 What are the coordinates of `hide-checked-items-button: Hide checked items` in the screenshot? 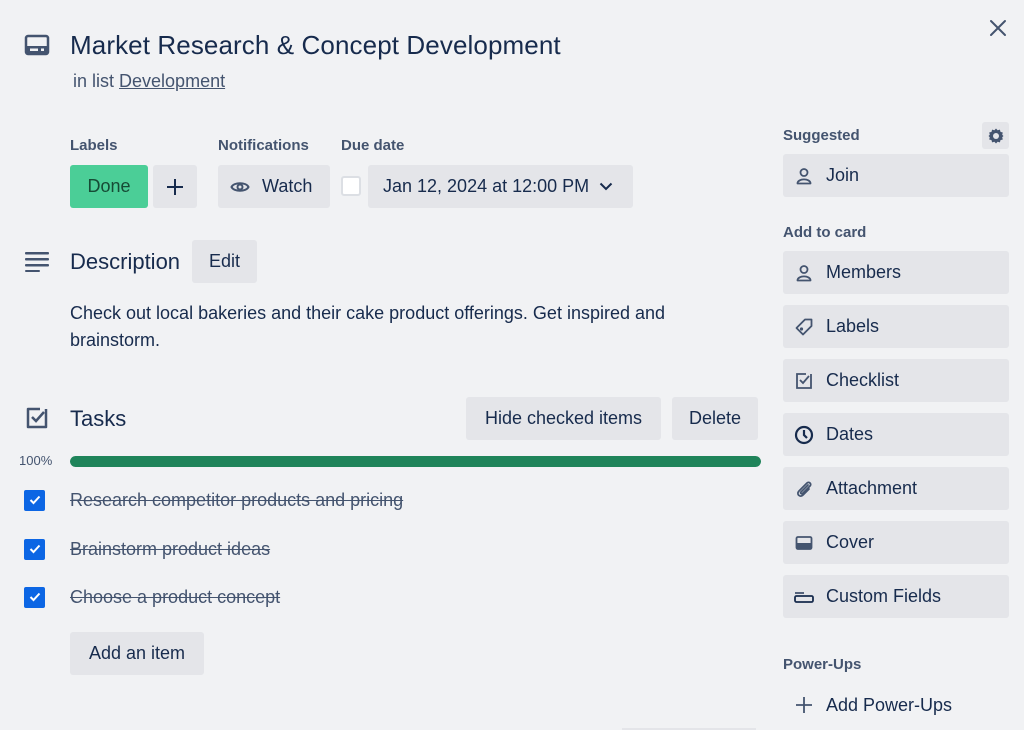 It's located at (563, 418).